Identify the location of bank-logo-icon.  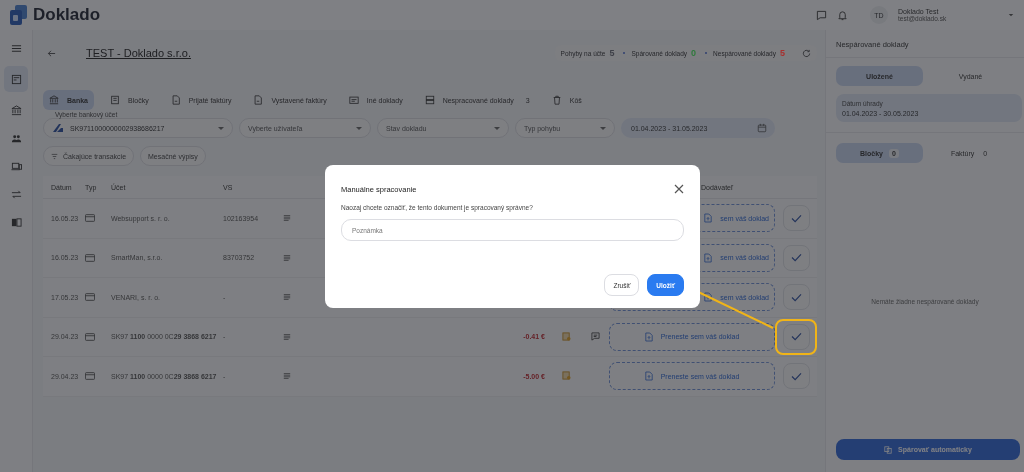
(58, 128).